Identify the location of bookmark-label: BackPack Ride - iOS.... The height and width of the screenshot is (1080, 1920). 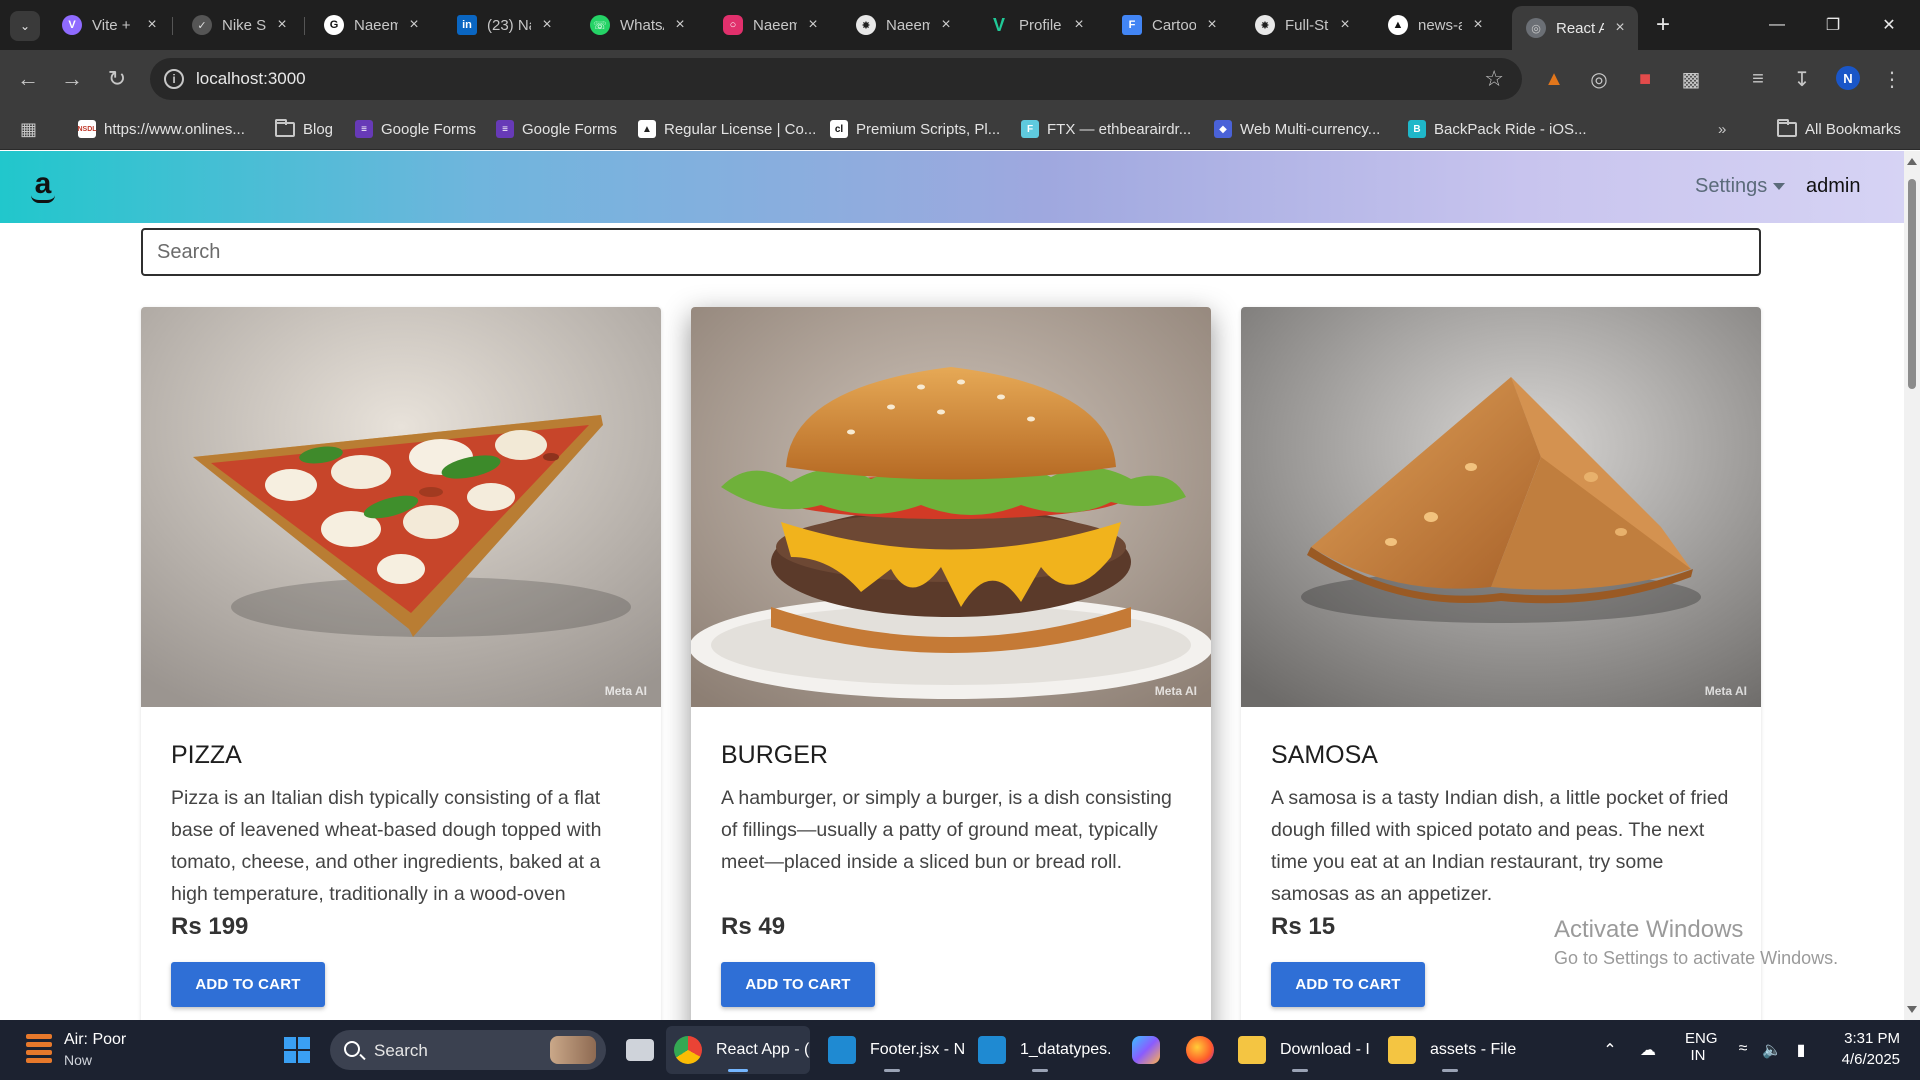
(1510, 129).